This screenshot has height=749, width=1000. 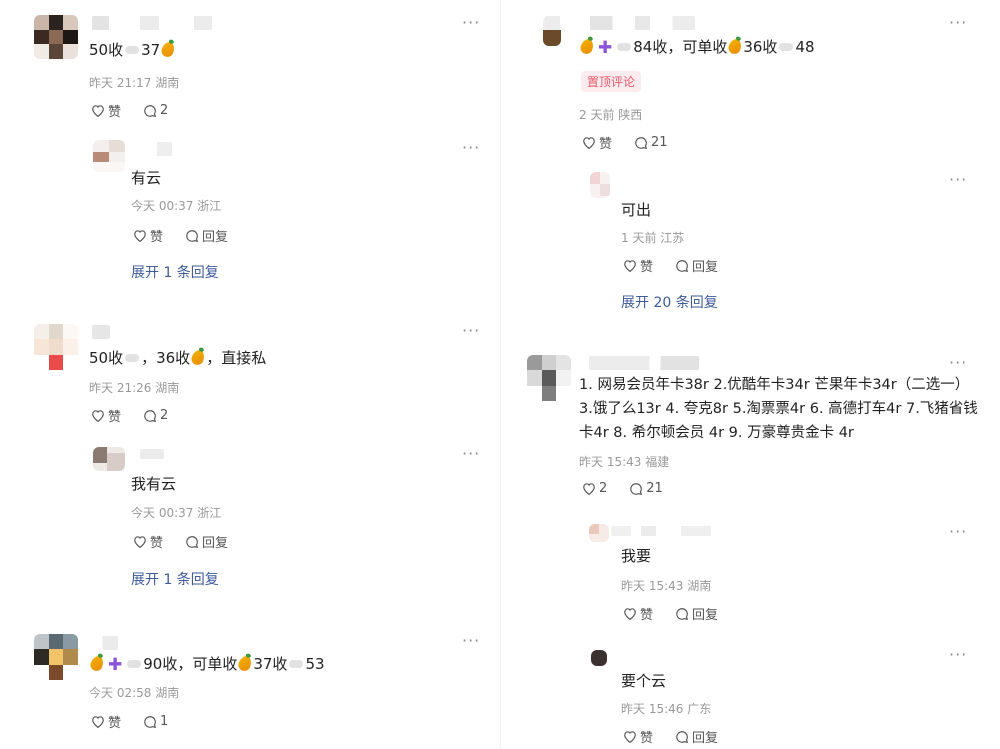 I want to click on reply-meta: 1 天前 江苏, so click(x=653, y=238).